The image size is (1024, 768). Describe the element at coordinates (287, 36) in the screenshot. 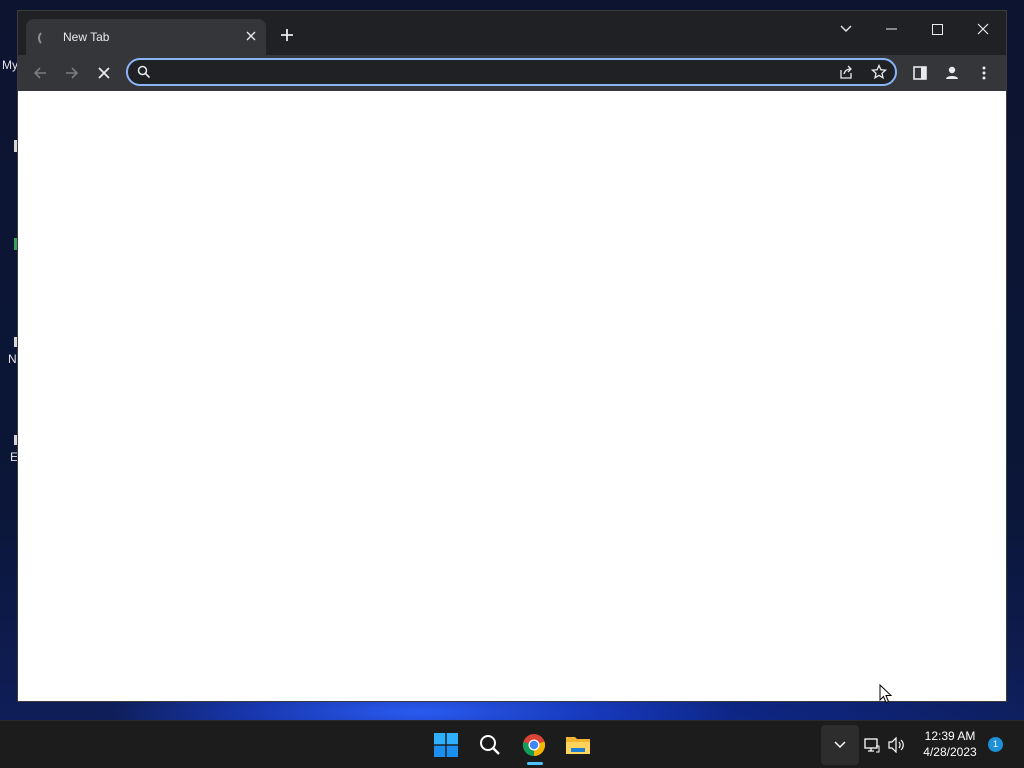

I see `plus-icon` at that location.